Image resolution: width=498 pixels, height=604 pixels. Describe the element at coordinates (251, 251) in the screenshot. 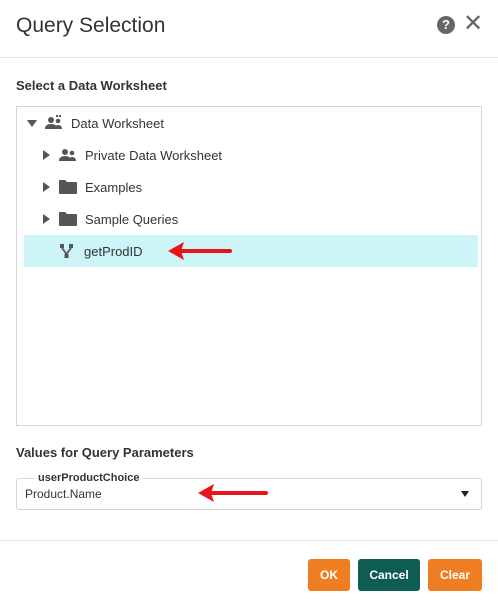

I see `tree-node-getprodid: getProdID` at that location.